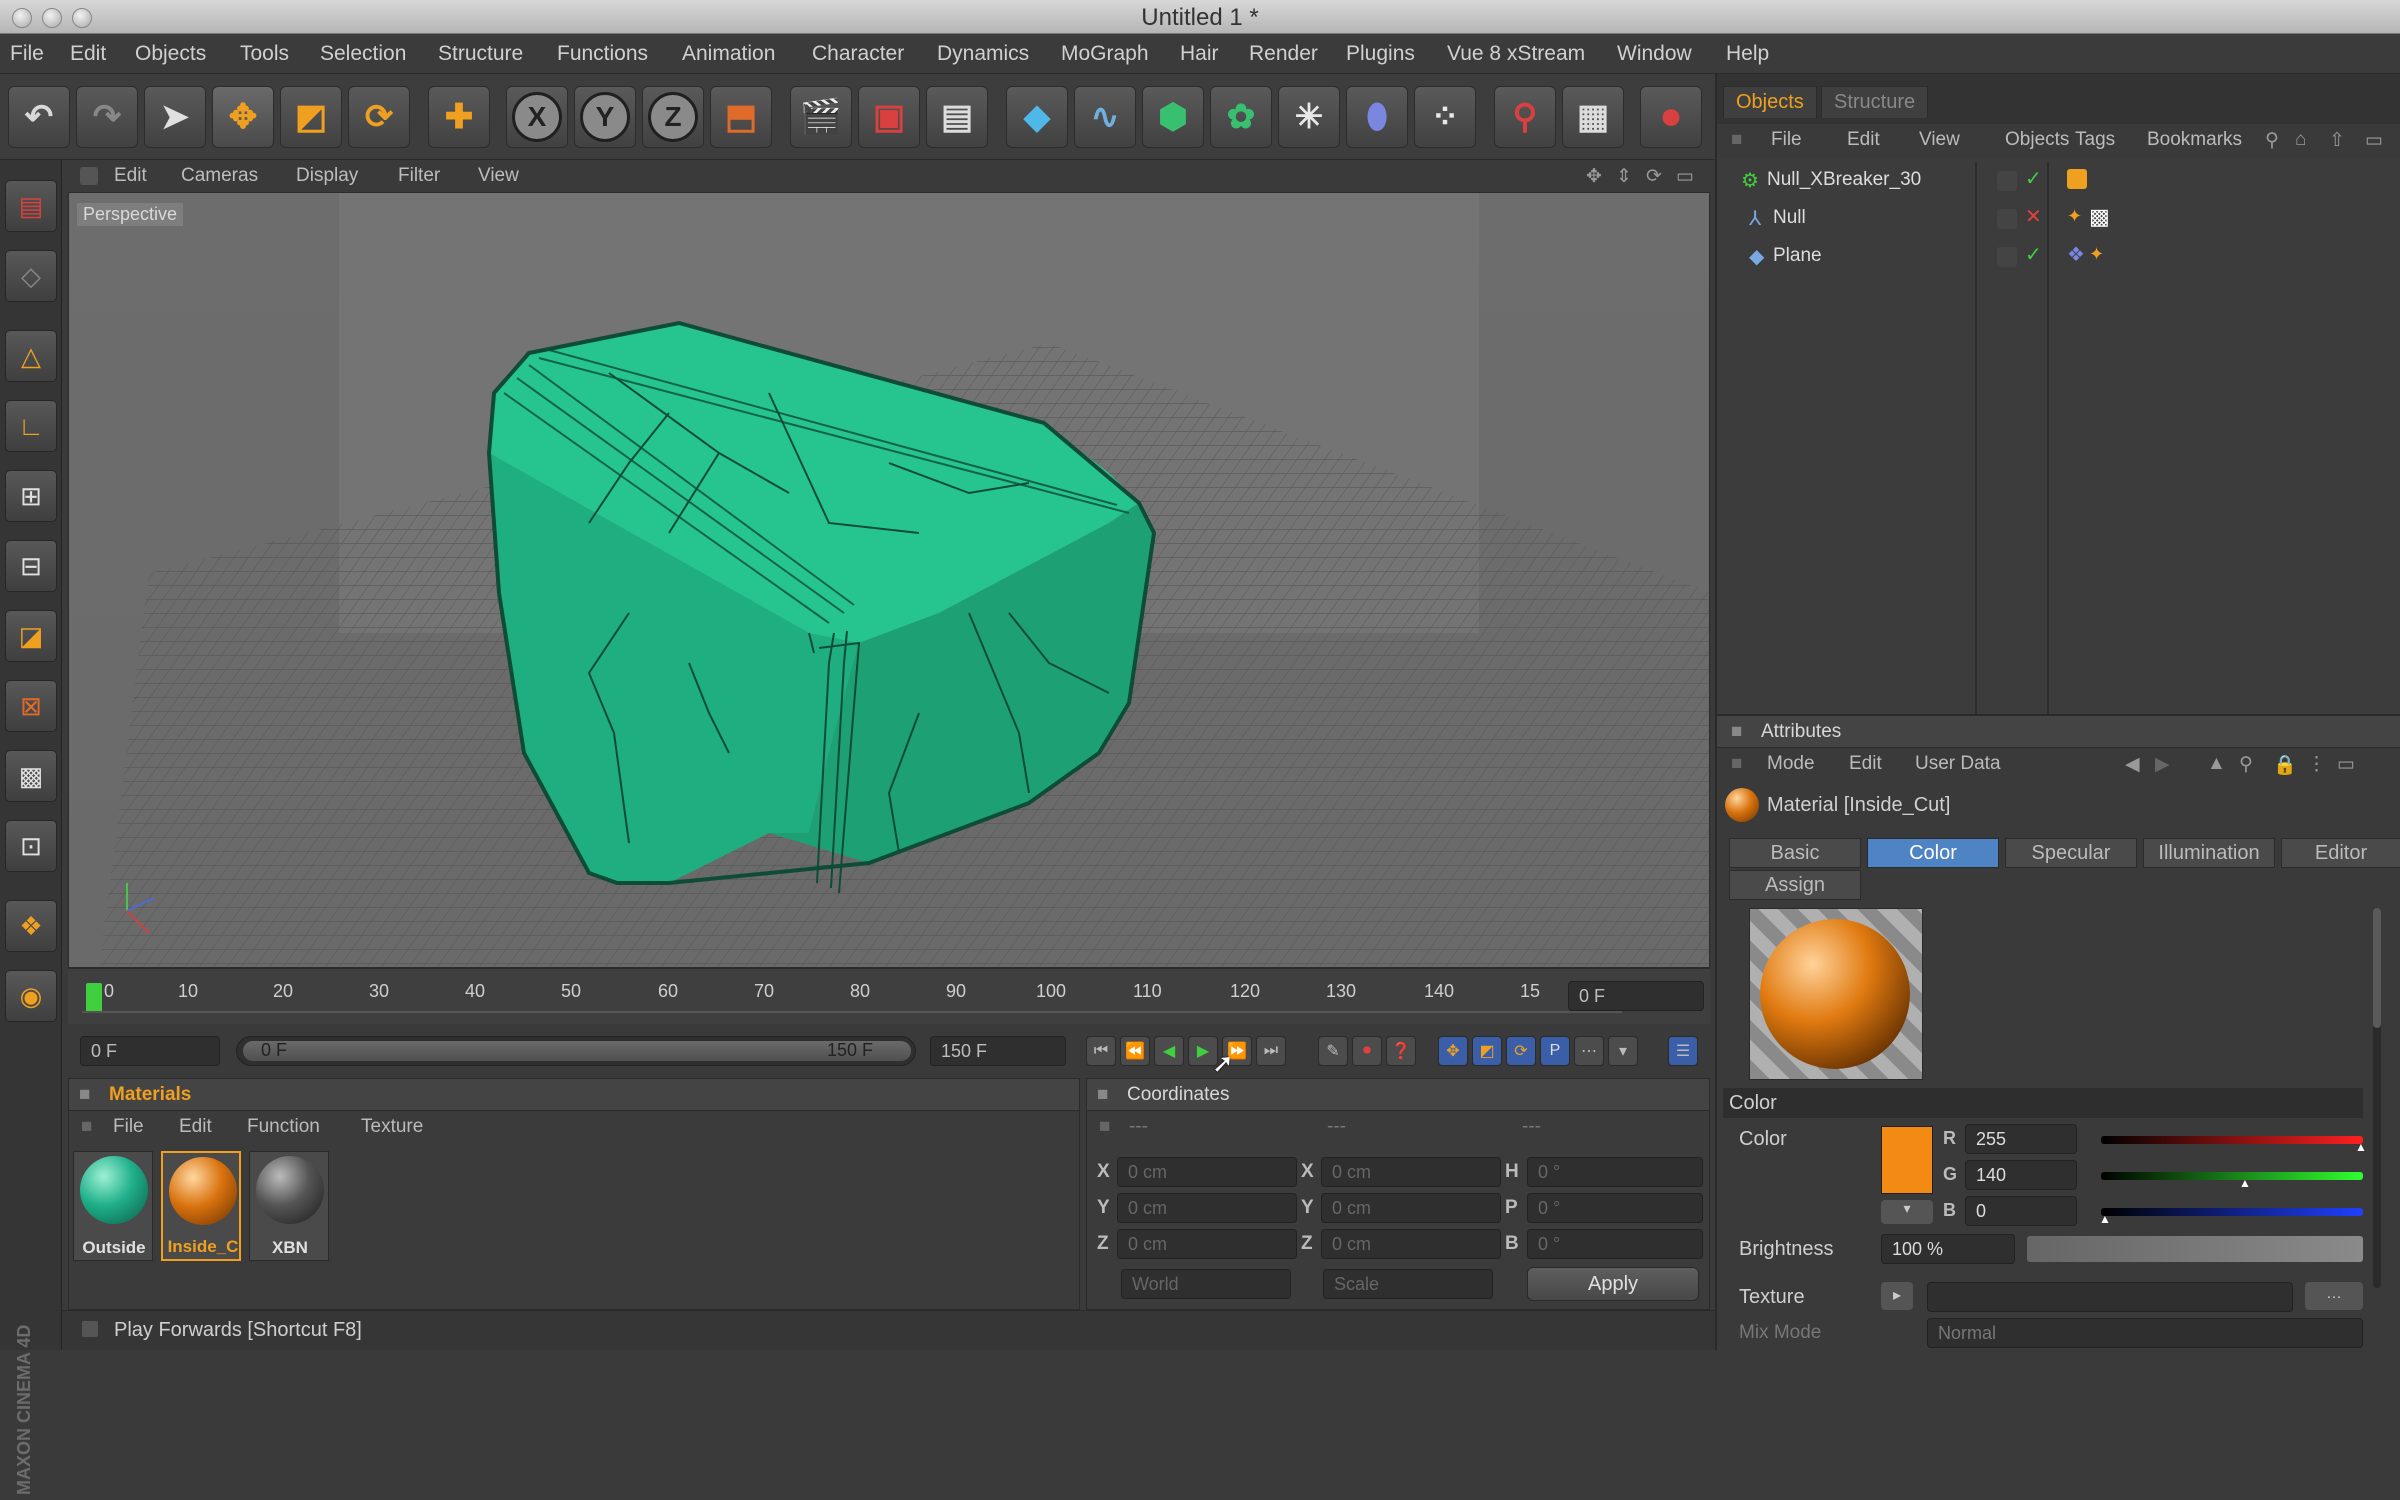 The width and height of the screenshot is (2400, 1500). What do you see at coordinates (1907, 1160) in the screenshot?
I see `color-swatch` at bounding box center [1907, 1160].